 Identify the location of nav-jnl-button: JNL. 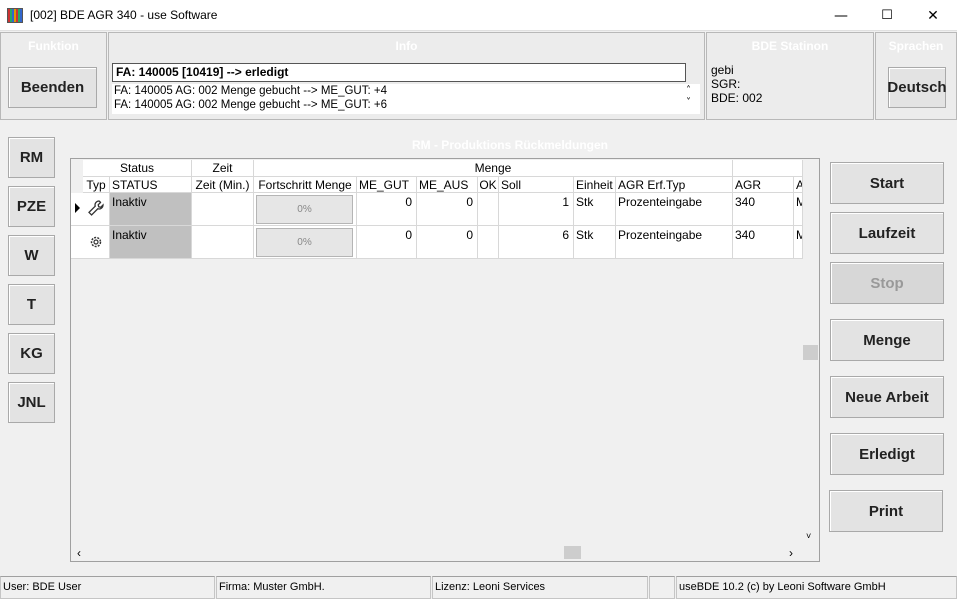
(31, 402).